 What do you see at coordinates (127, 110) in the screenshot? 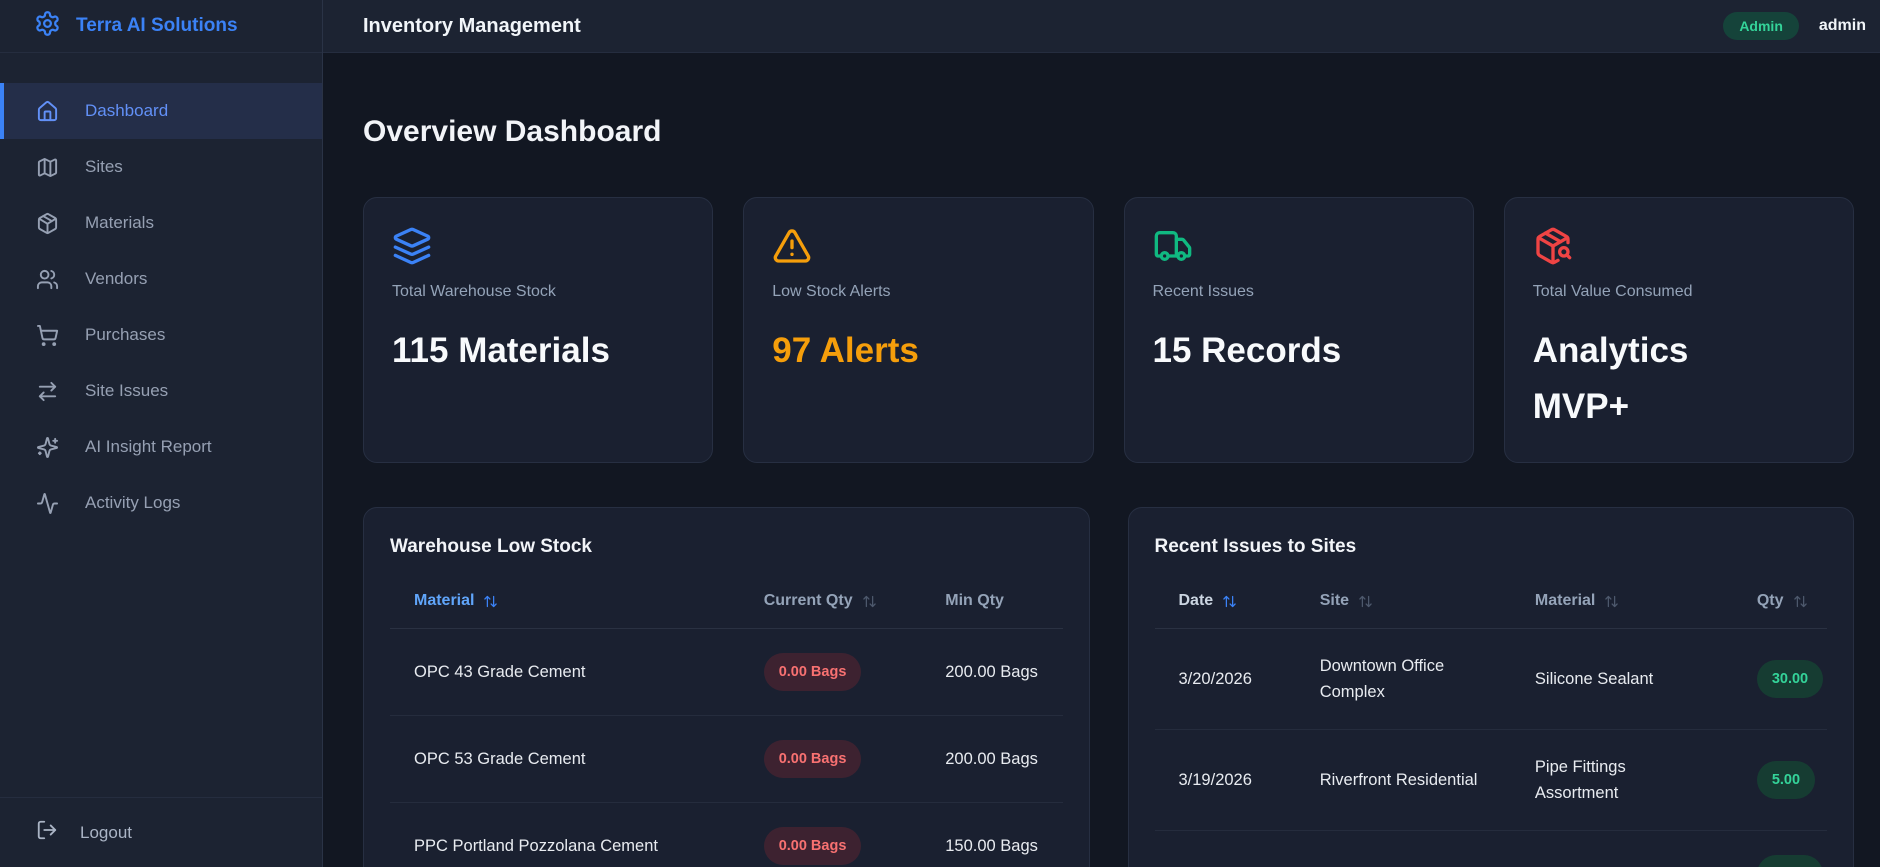
I see `sidebar-item-label: Dashboard` at bounding box center [127, 110].